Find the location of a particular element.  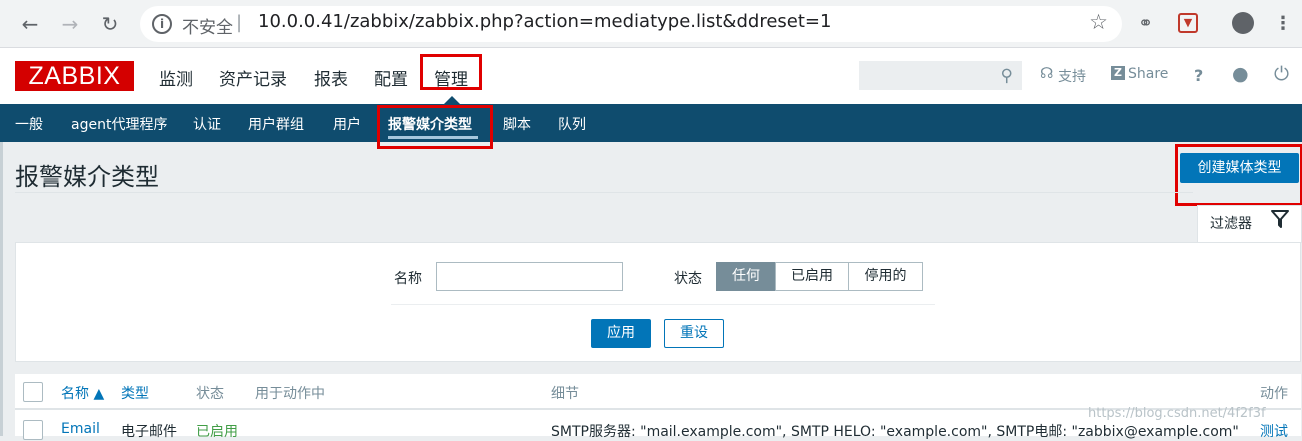

column-used-in-actions: 用于动作中 is located at coordinates (290, 394).